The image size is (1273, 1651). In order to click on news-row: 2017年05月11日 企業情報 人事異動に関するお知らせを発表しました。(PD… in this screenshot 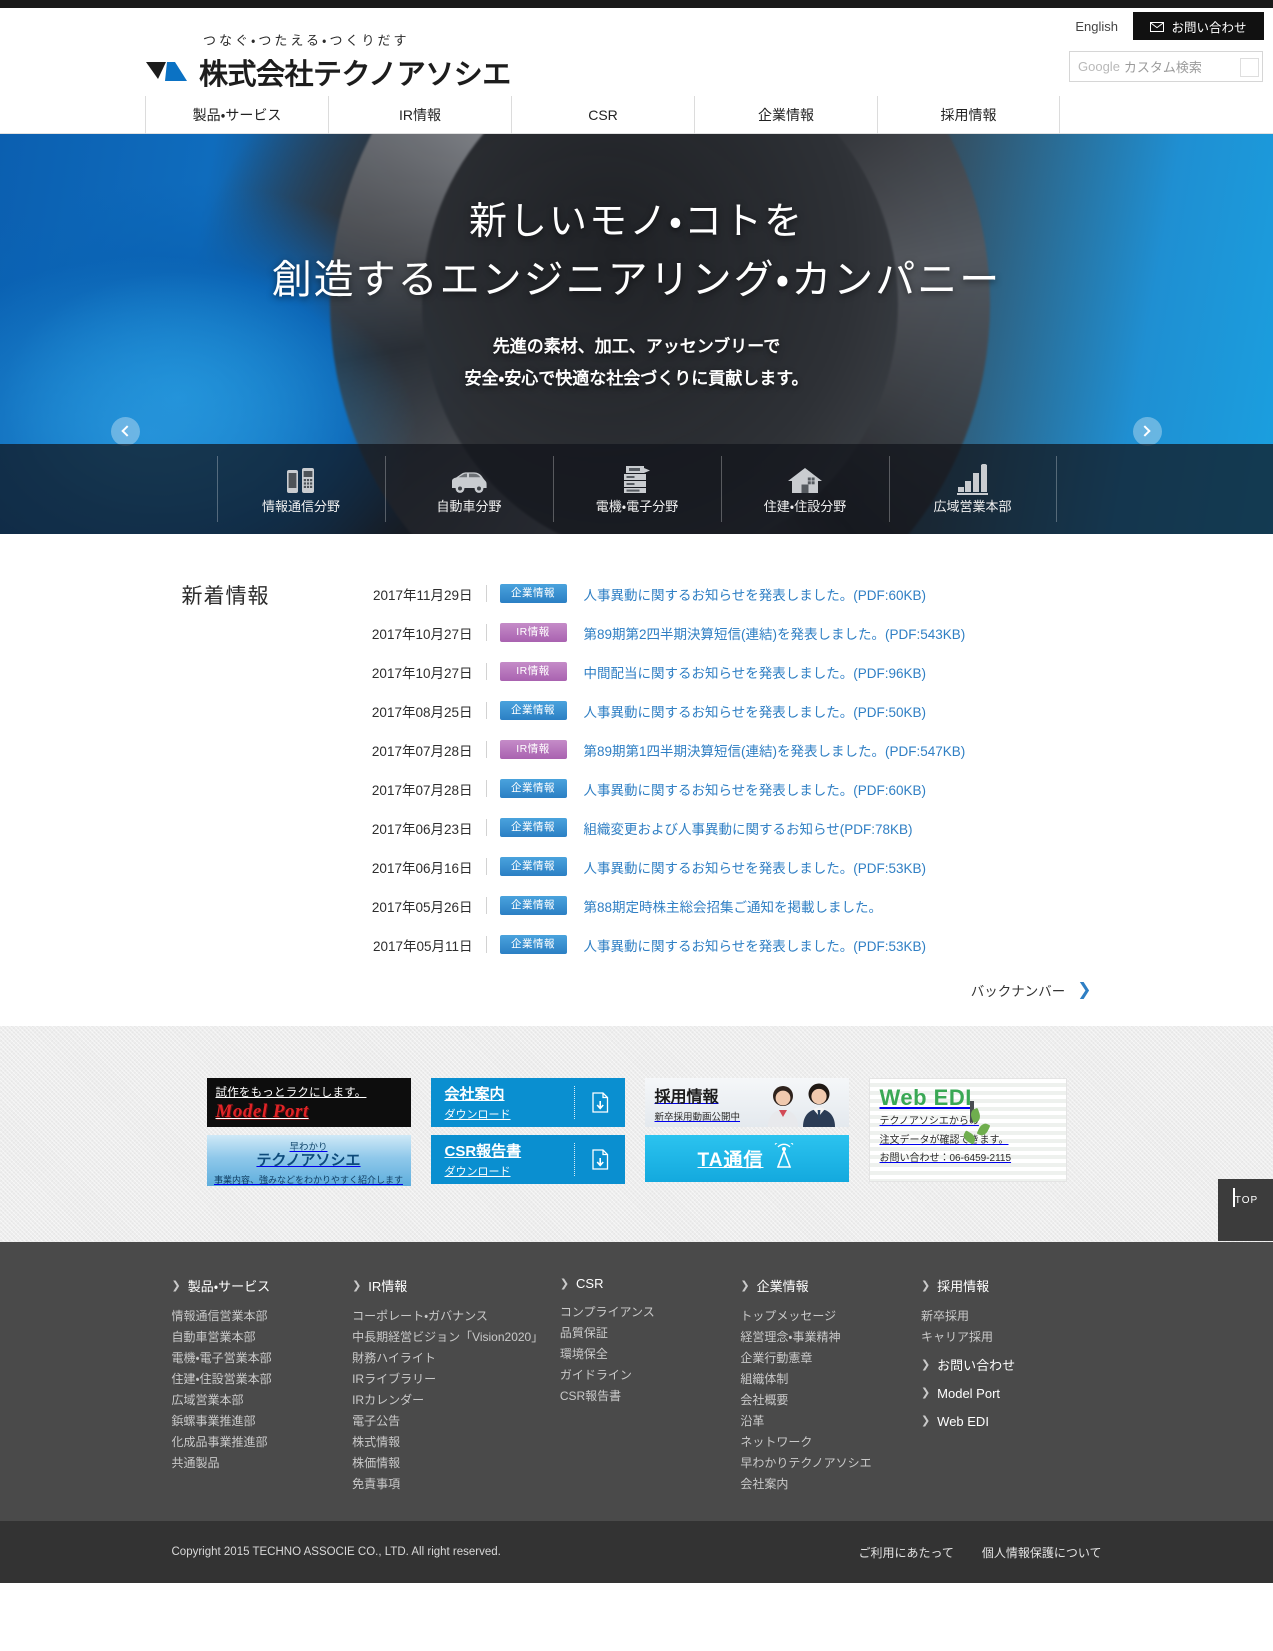, I will do `click(717, 944)`.